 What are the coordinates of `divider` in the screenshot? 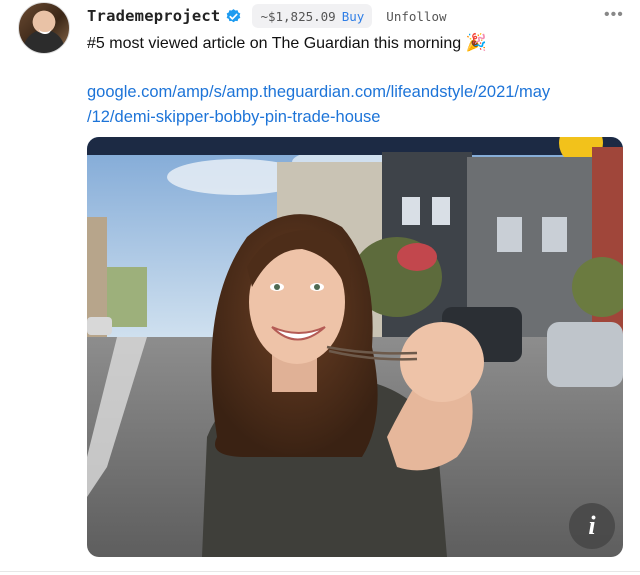 It's located at (320, 571).